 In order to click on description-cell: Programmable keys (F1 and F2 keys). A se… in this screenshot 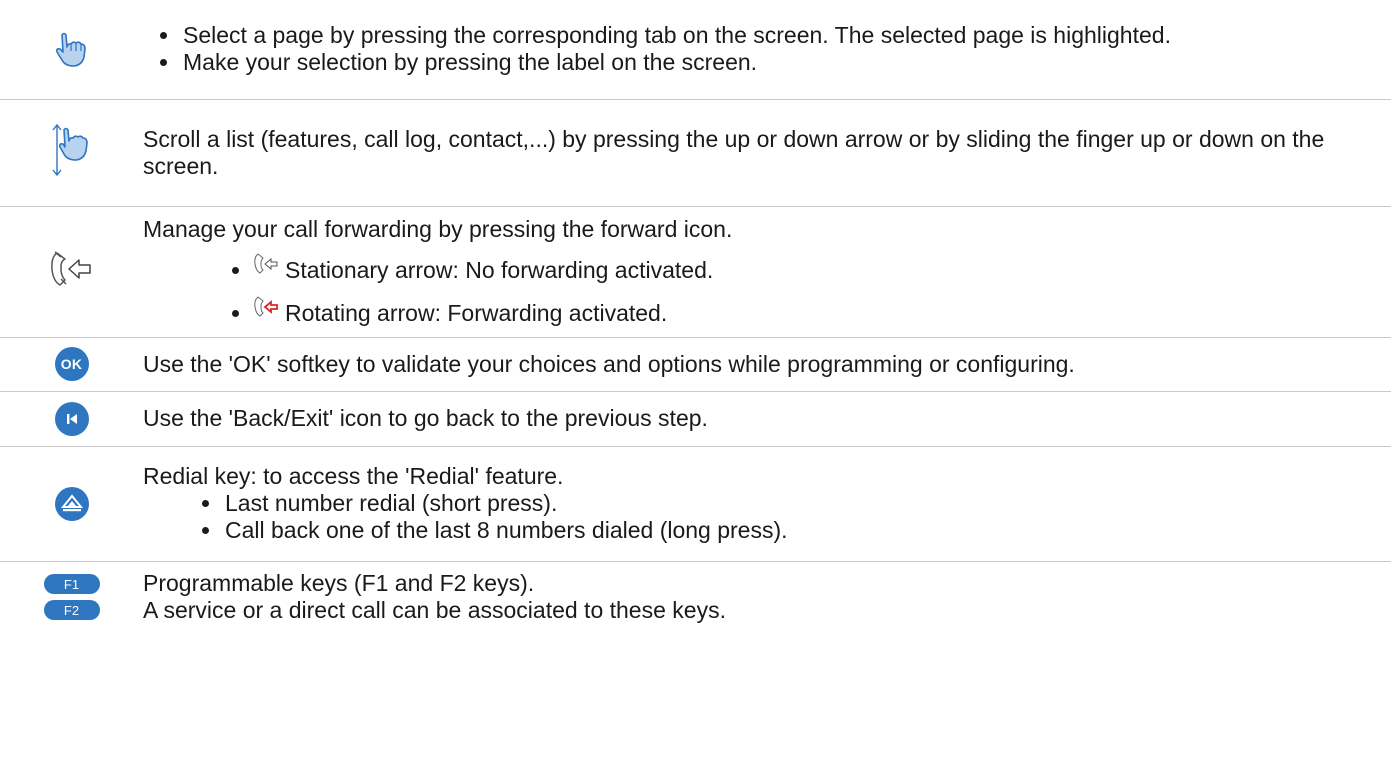, I will do `click(767, 597)`.